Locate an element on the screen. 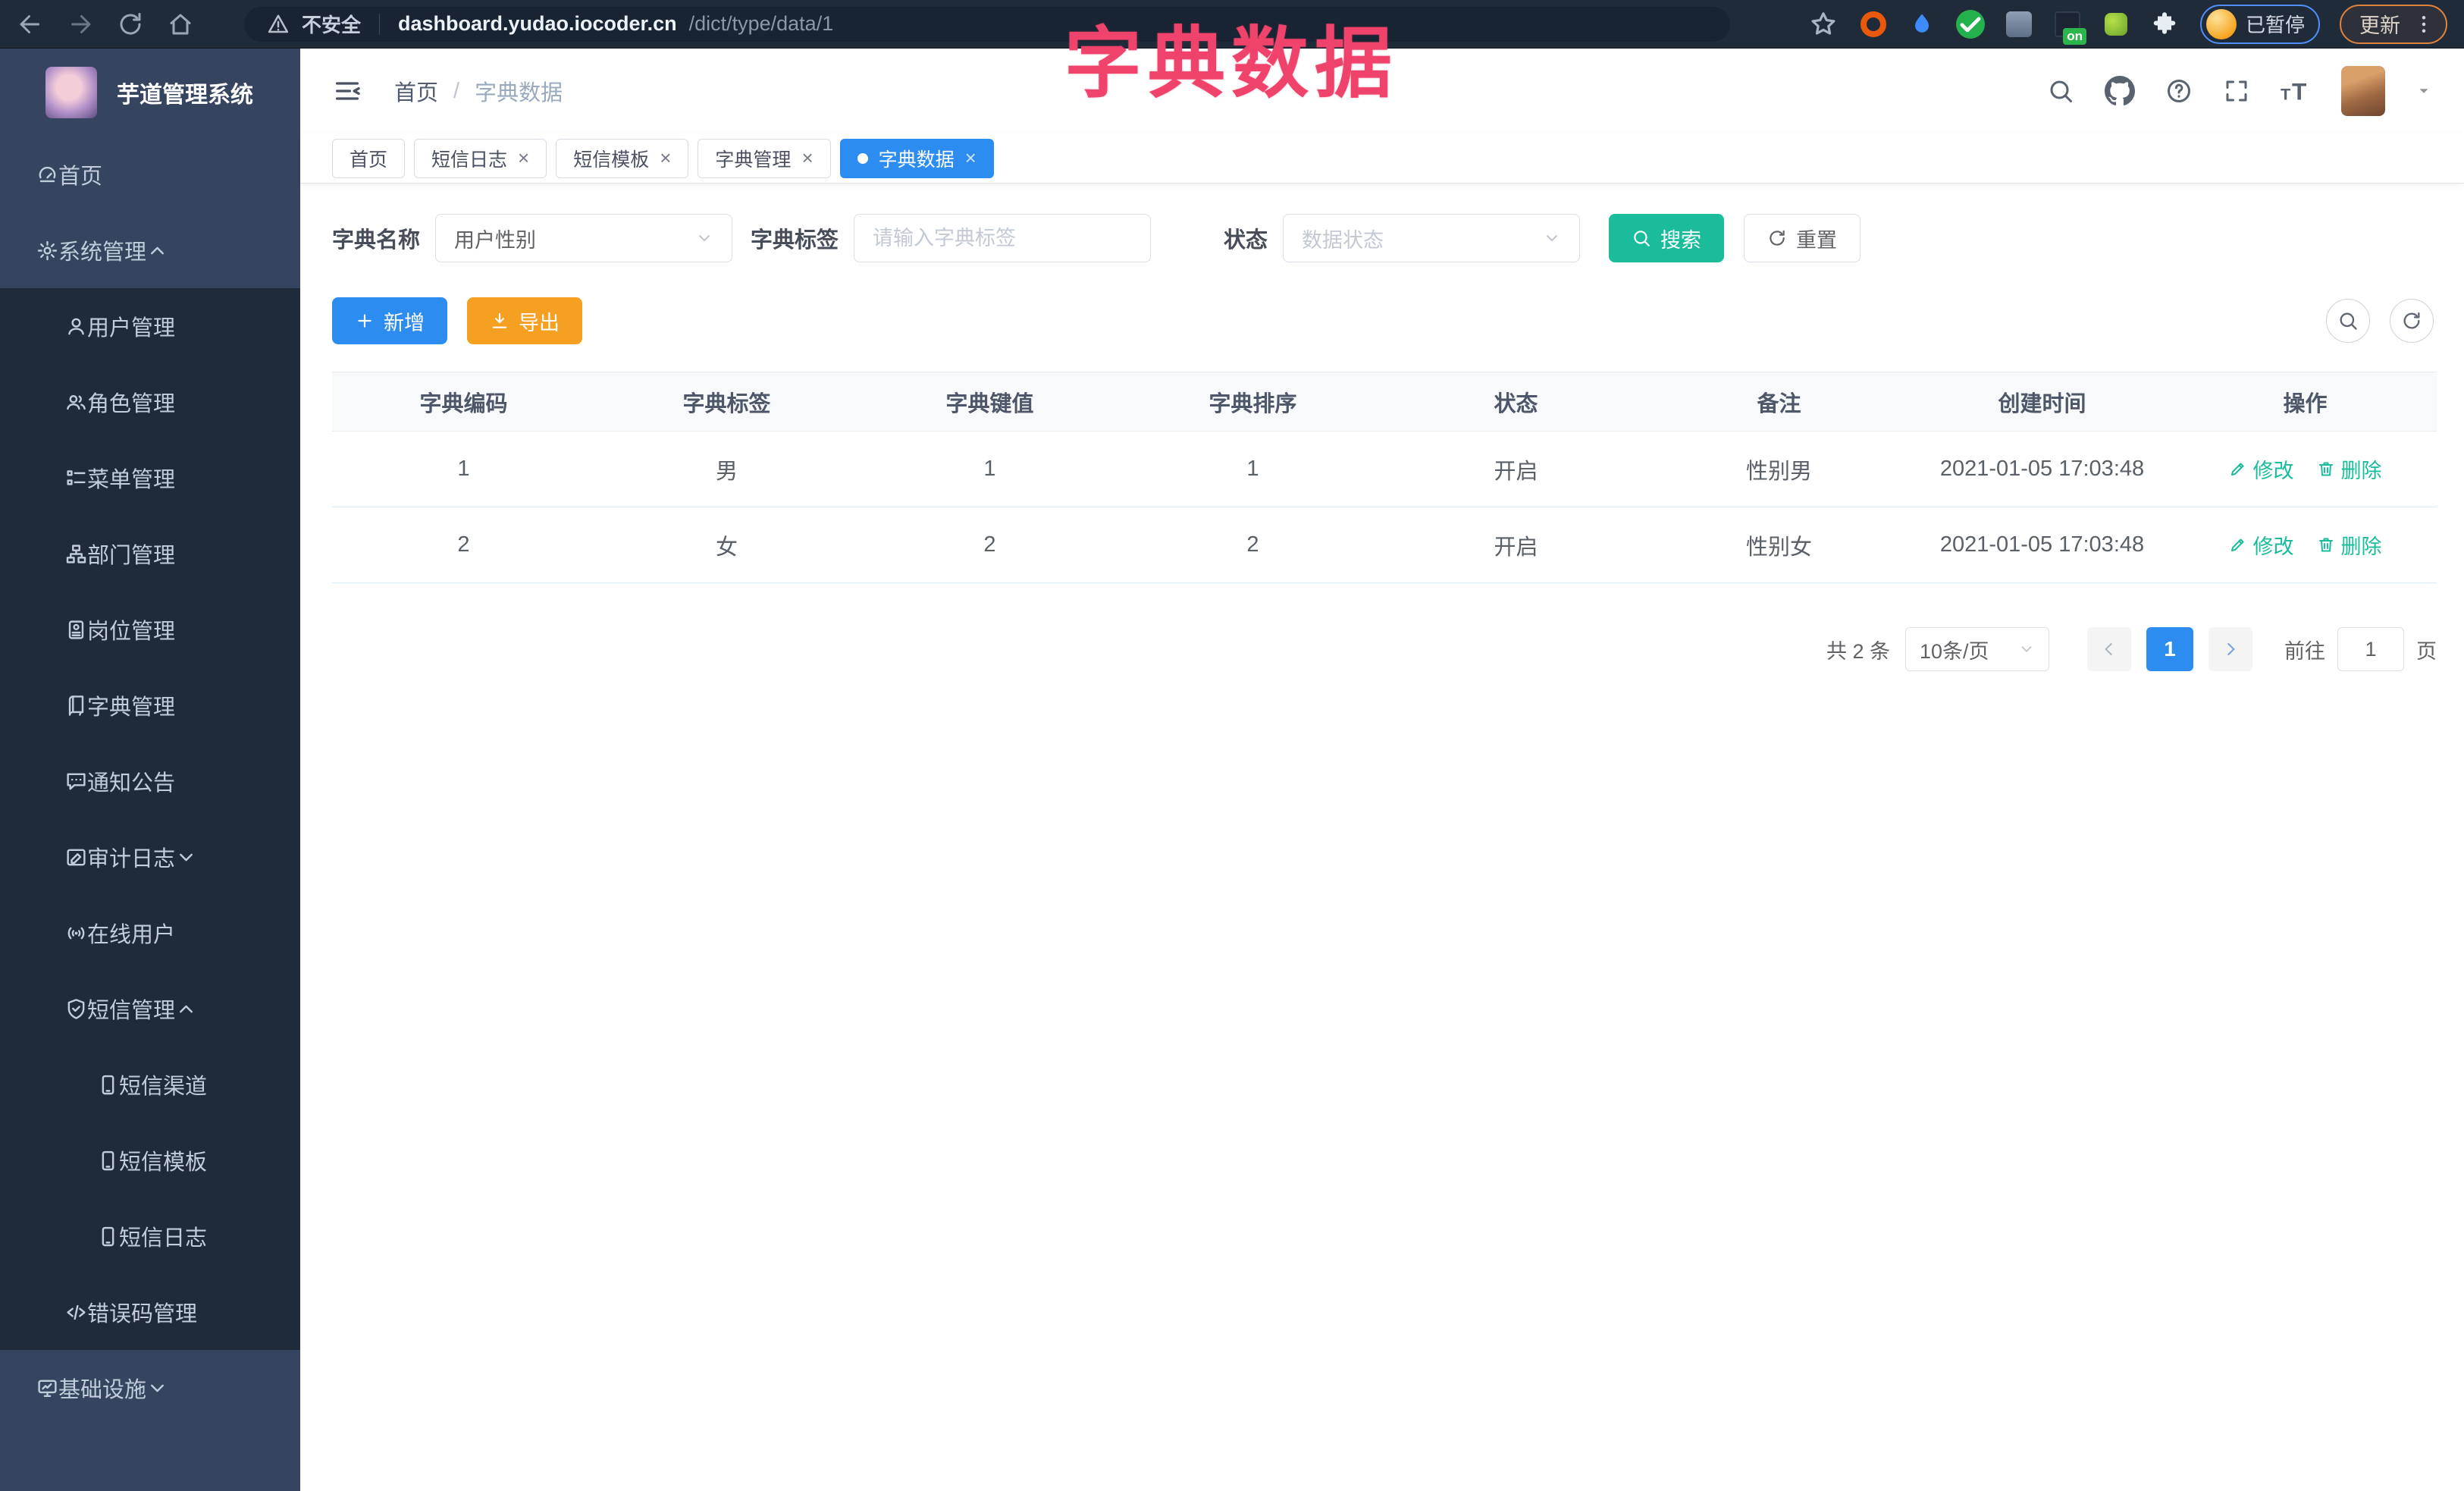 This screenshot has height=1491, width=2464. tab-字典数据: 字典数据 × is located at coordinates (917, 158).